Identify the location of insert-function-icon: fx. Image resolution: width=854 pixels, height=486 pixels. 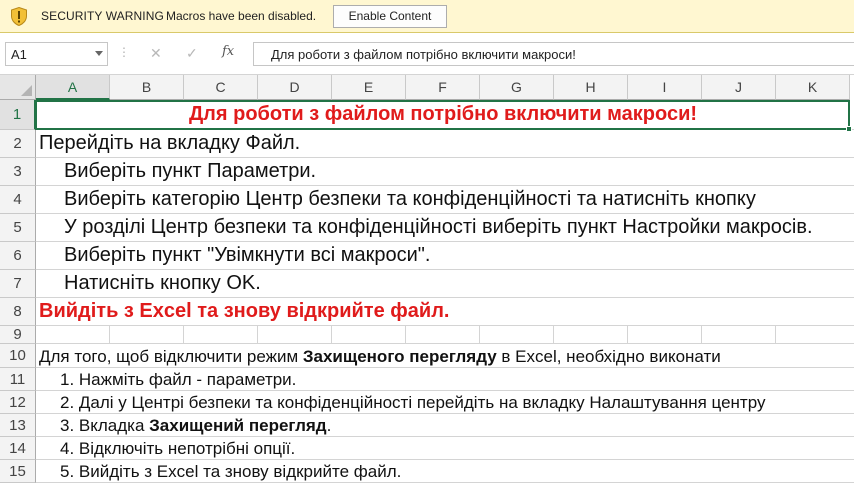
(228, 51).